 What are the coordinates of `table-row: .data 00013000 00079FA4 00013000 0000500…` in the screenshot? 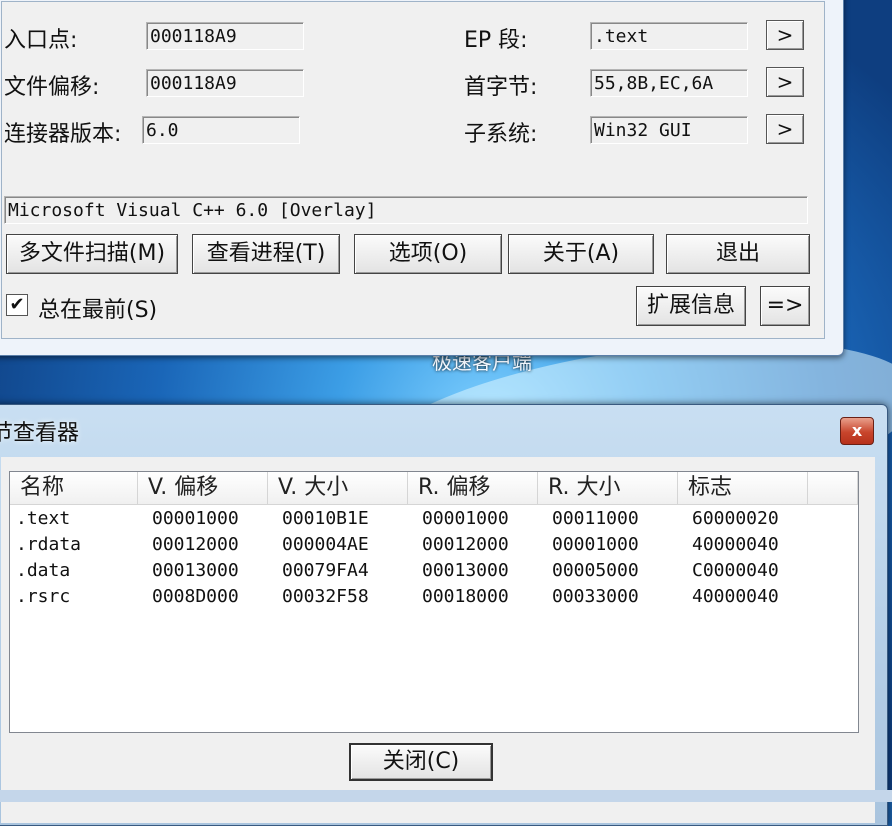 It's located at (434, 571).